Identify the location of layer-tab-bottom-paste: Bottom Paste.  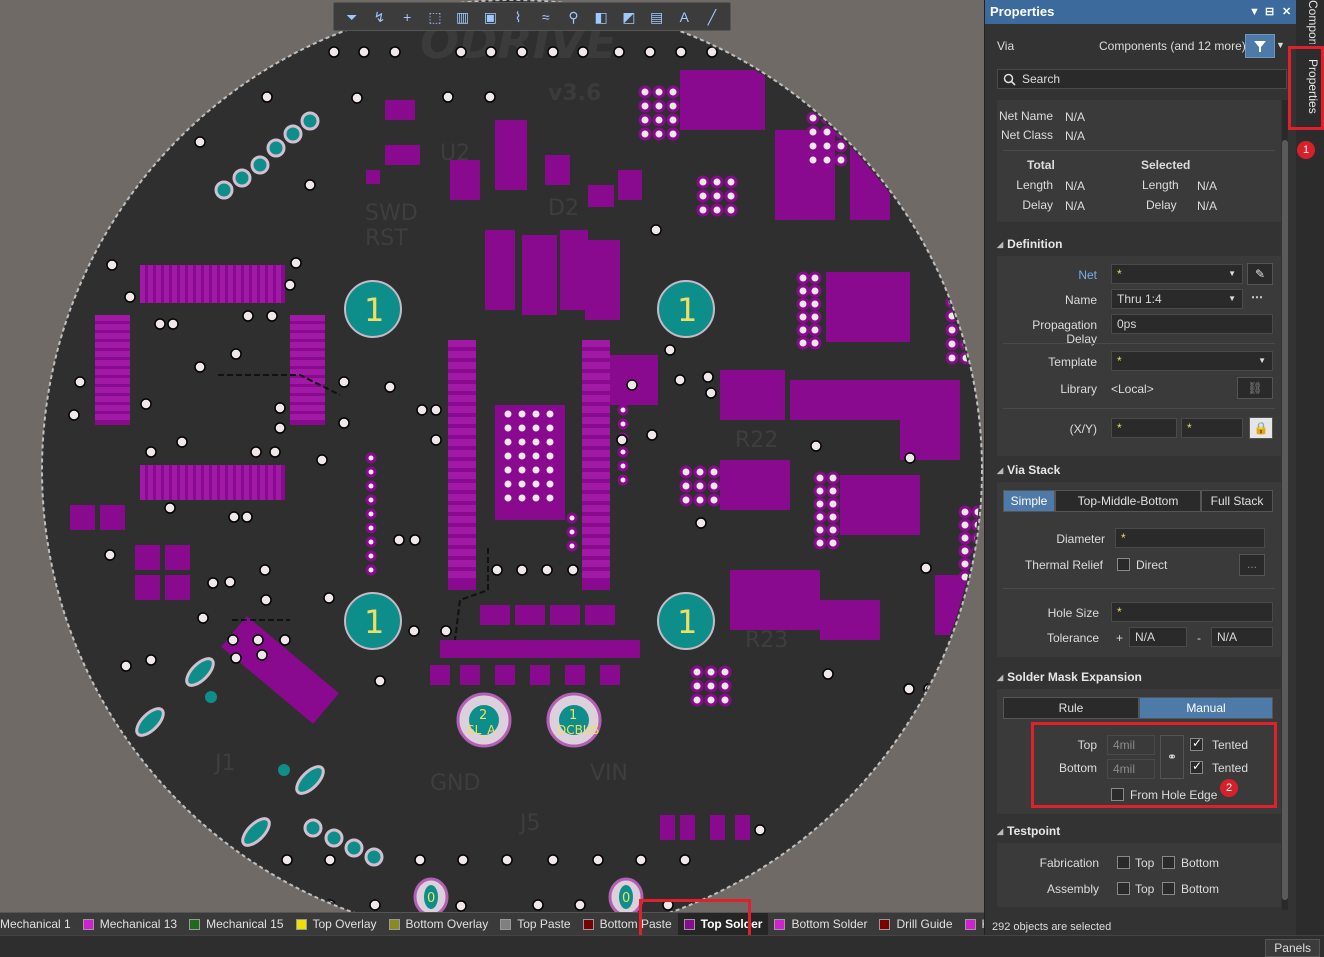
(627, 924).